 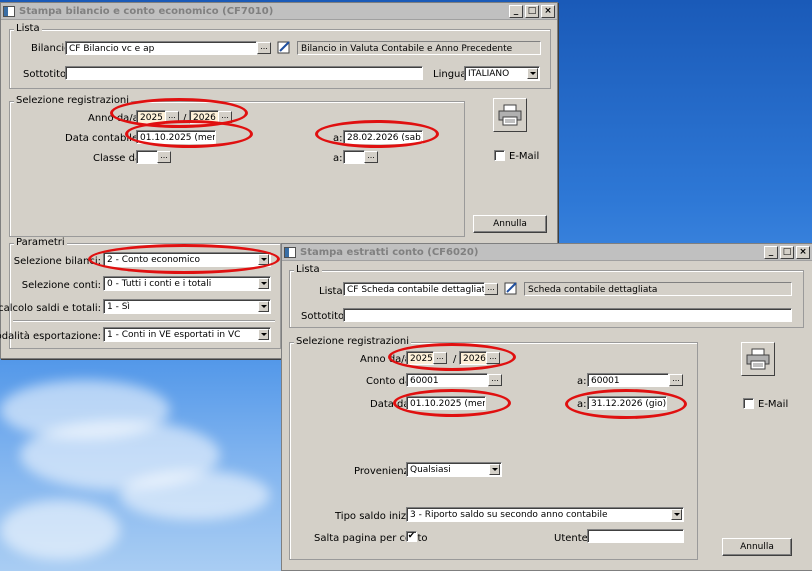 What do you see at coordinates (389, 252) in the screenshot?
I see `window-title: Stampa estratti conto (CF6020)` at bounding box center [389, 252].